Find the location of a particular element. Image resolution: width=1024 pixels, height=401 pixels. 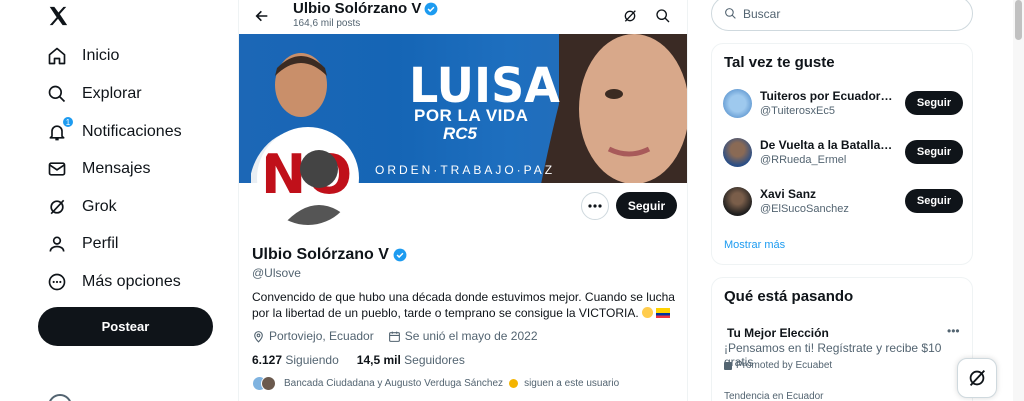

scrollbar-thumb is located at coordinates (1018, 20).